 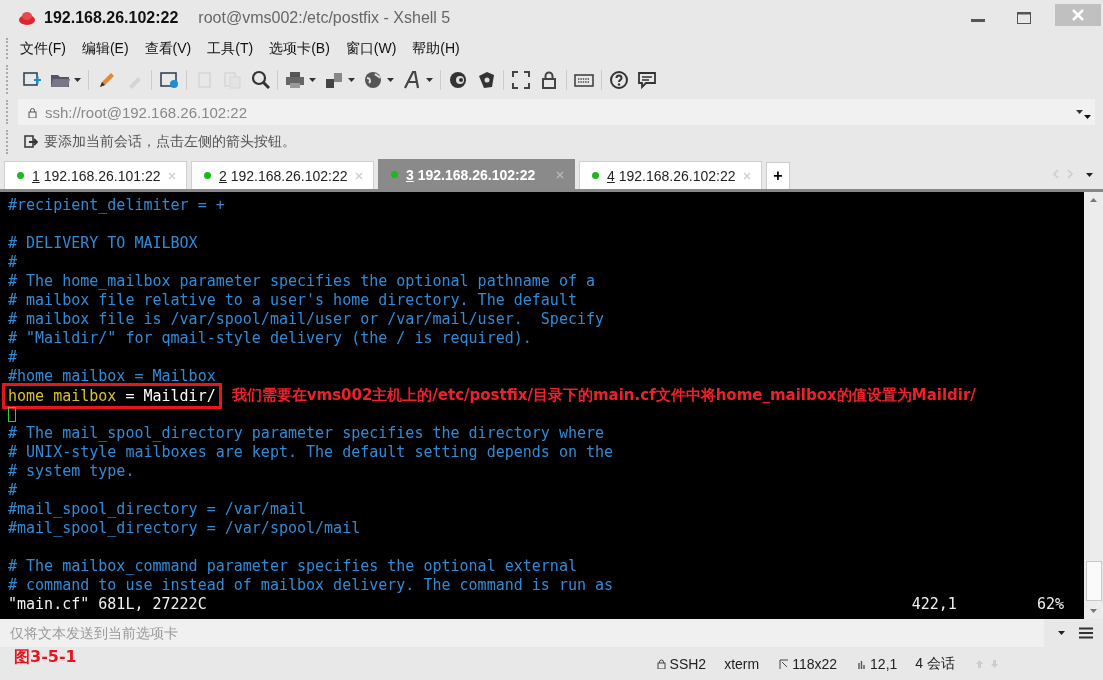 What do you see at coordinates (311, 452) in the screenshot?
I see `terminal-line: # UNIX-style mailboxes are kept. The default setting depends on the` at bounding box center [311, 452].